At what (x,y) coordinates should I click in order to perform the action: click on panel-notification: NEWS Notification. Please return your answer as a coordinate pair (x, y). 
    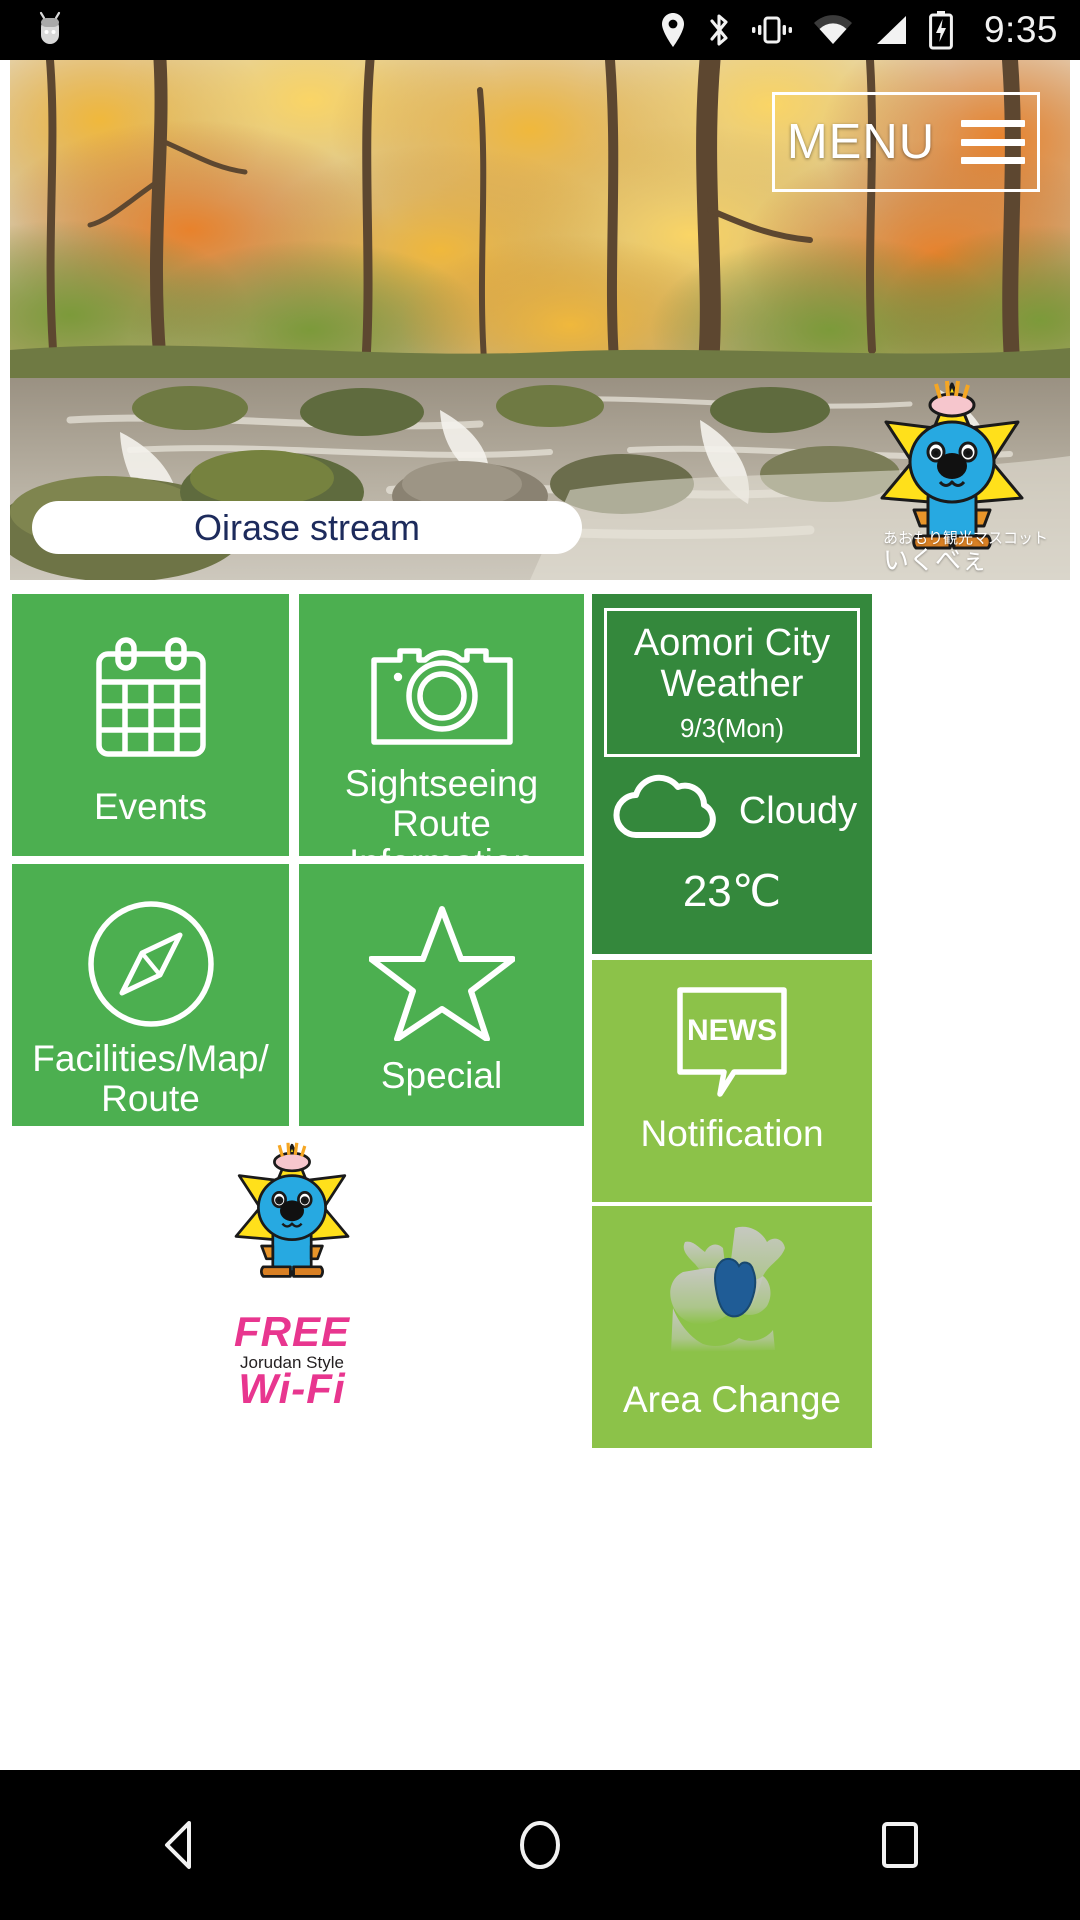
    Looking at the image, I should click on (732, 1081).